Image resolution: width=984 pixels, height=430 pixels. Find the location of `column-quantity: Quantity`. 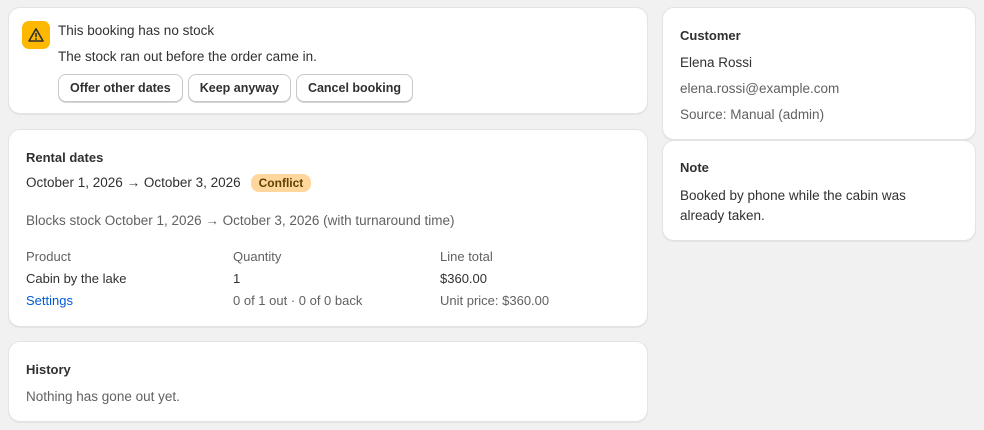

column-quantity: Quantity is located at coordinates (257, 256).